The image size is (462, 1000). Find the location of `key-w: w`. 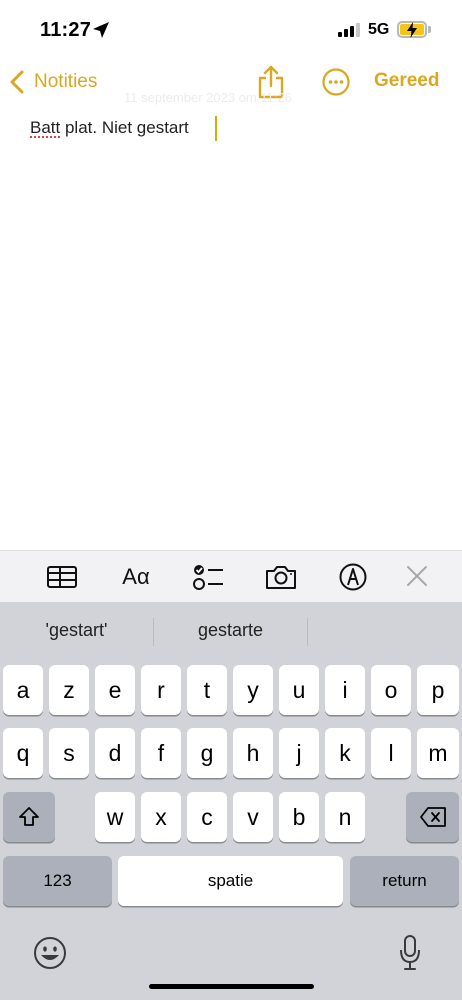

key-w: w is located at coordinates (115, 817).